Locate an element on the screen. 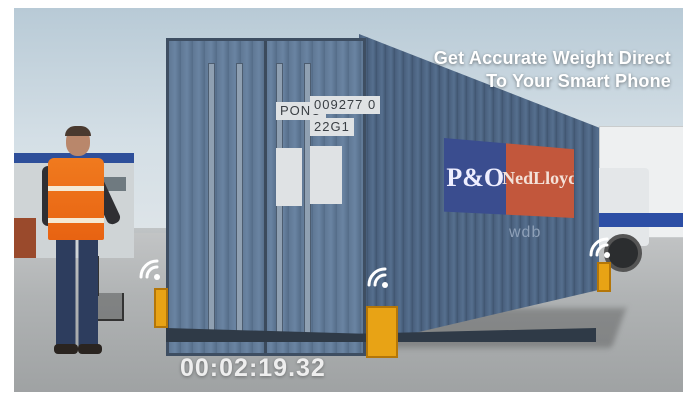  container-number: 009277 0 is located at coordinates (345, 105).